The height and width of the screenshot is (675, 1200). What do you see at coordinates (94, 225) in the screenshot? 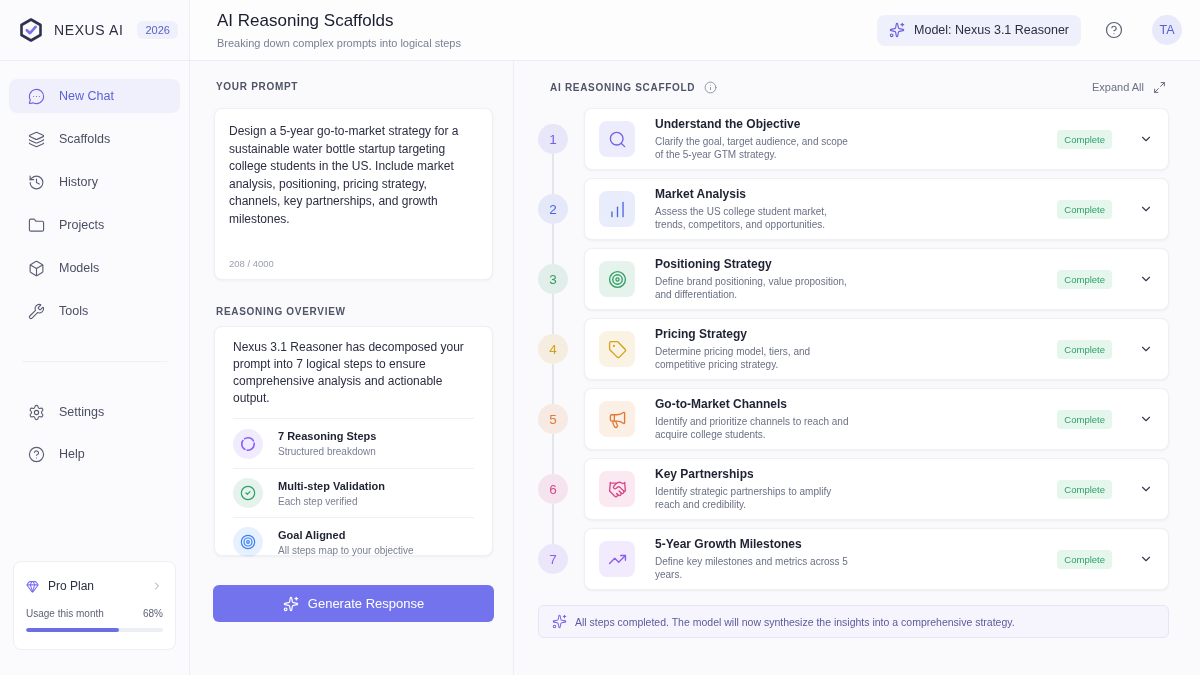
I see `nav-item: Projects` at bounding box center [94, 225].